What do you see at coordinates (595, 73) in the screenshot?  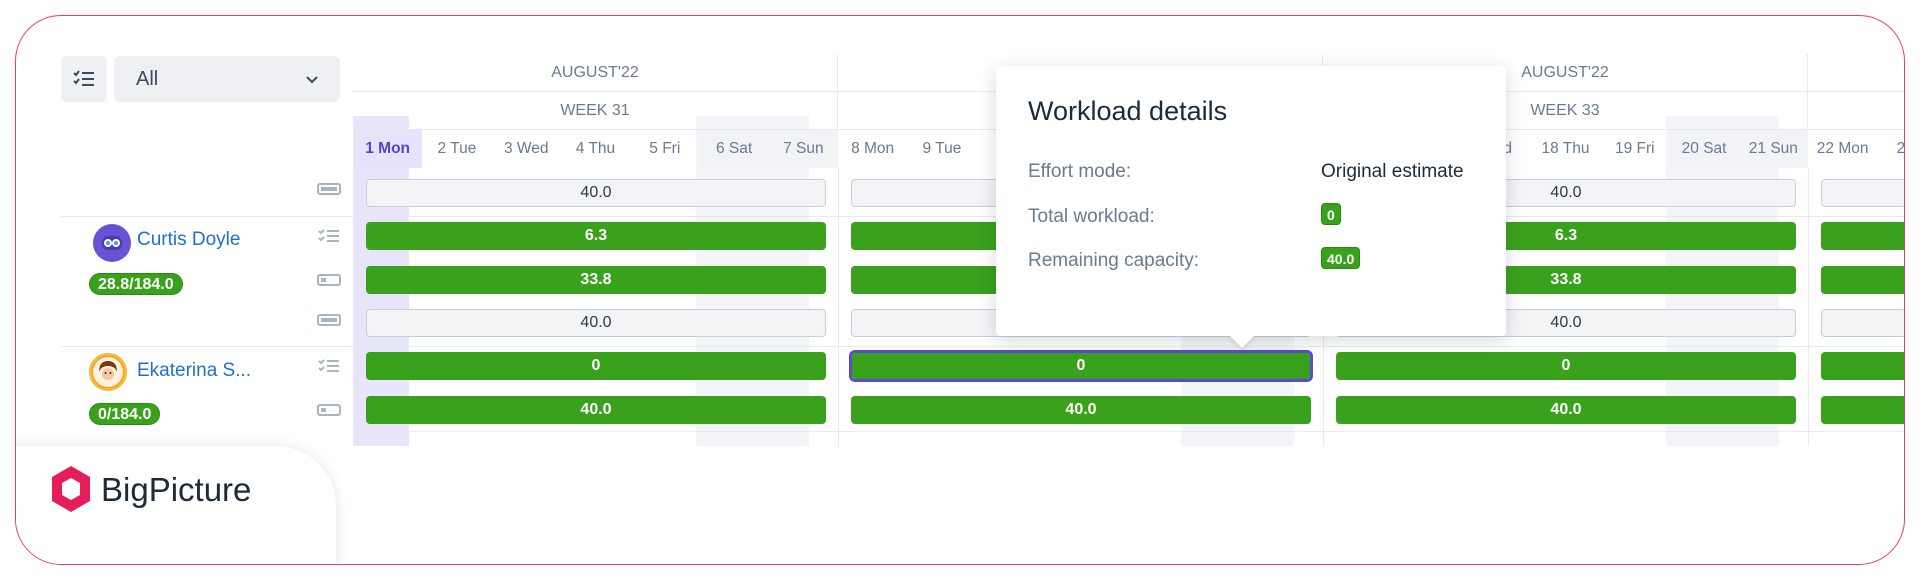 I see `month-header: AUGUST'22` at bounding box center [595, 73].